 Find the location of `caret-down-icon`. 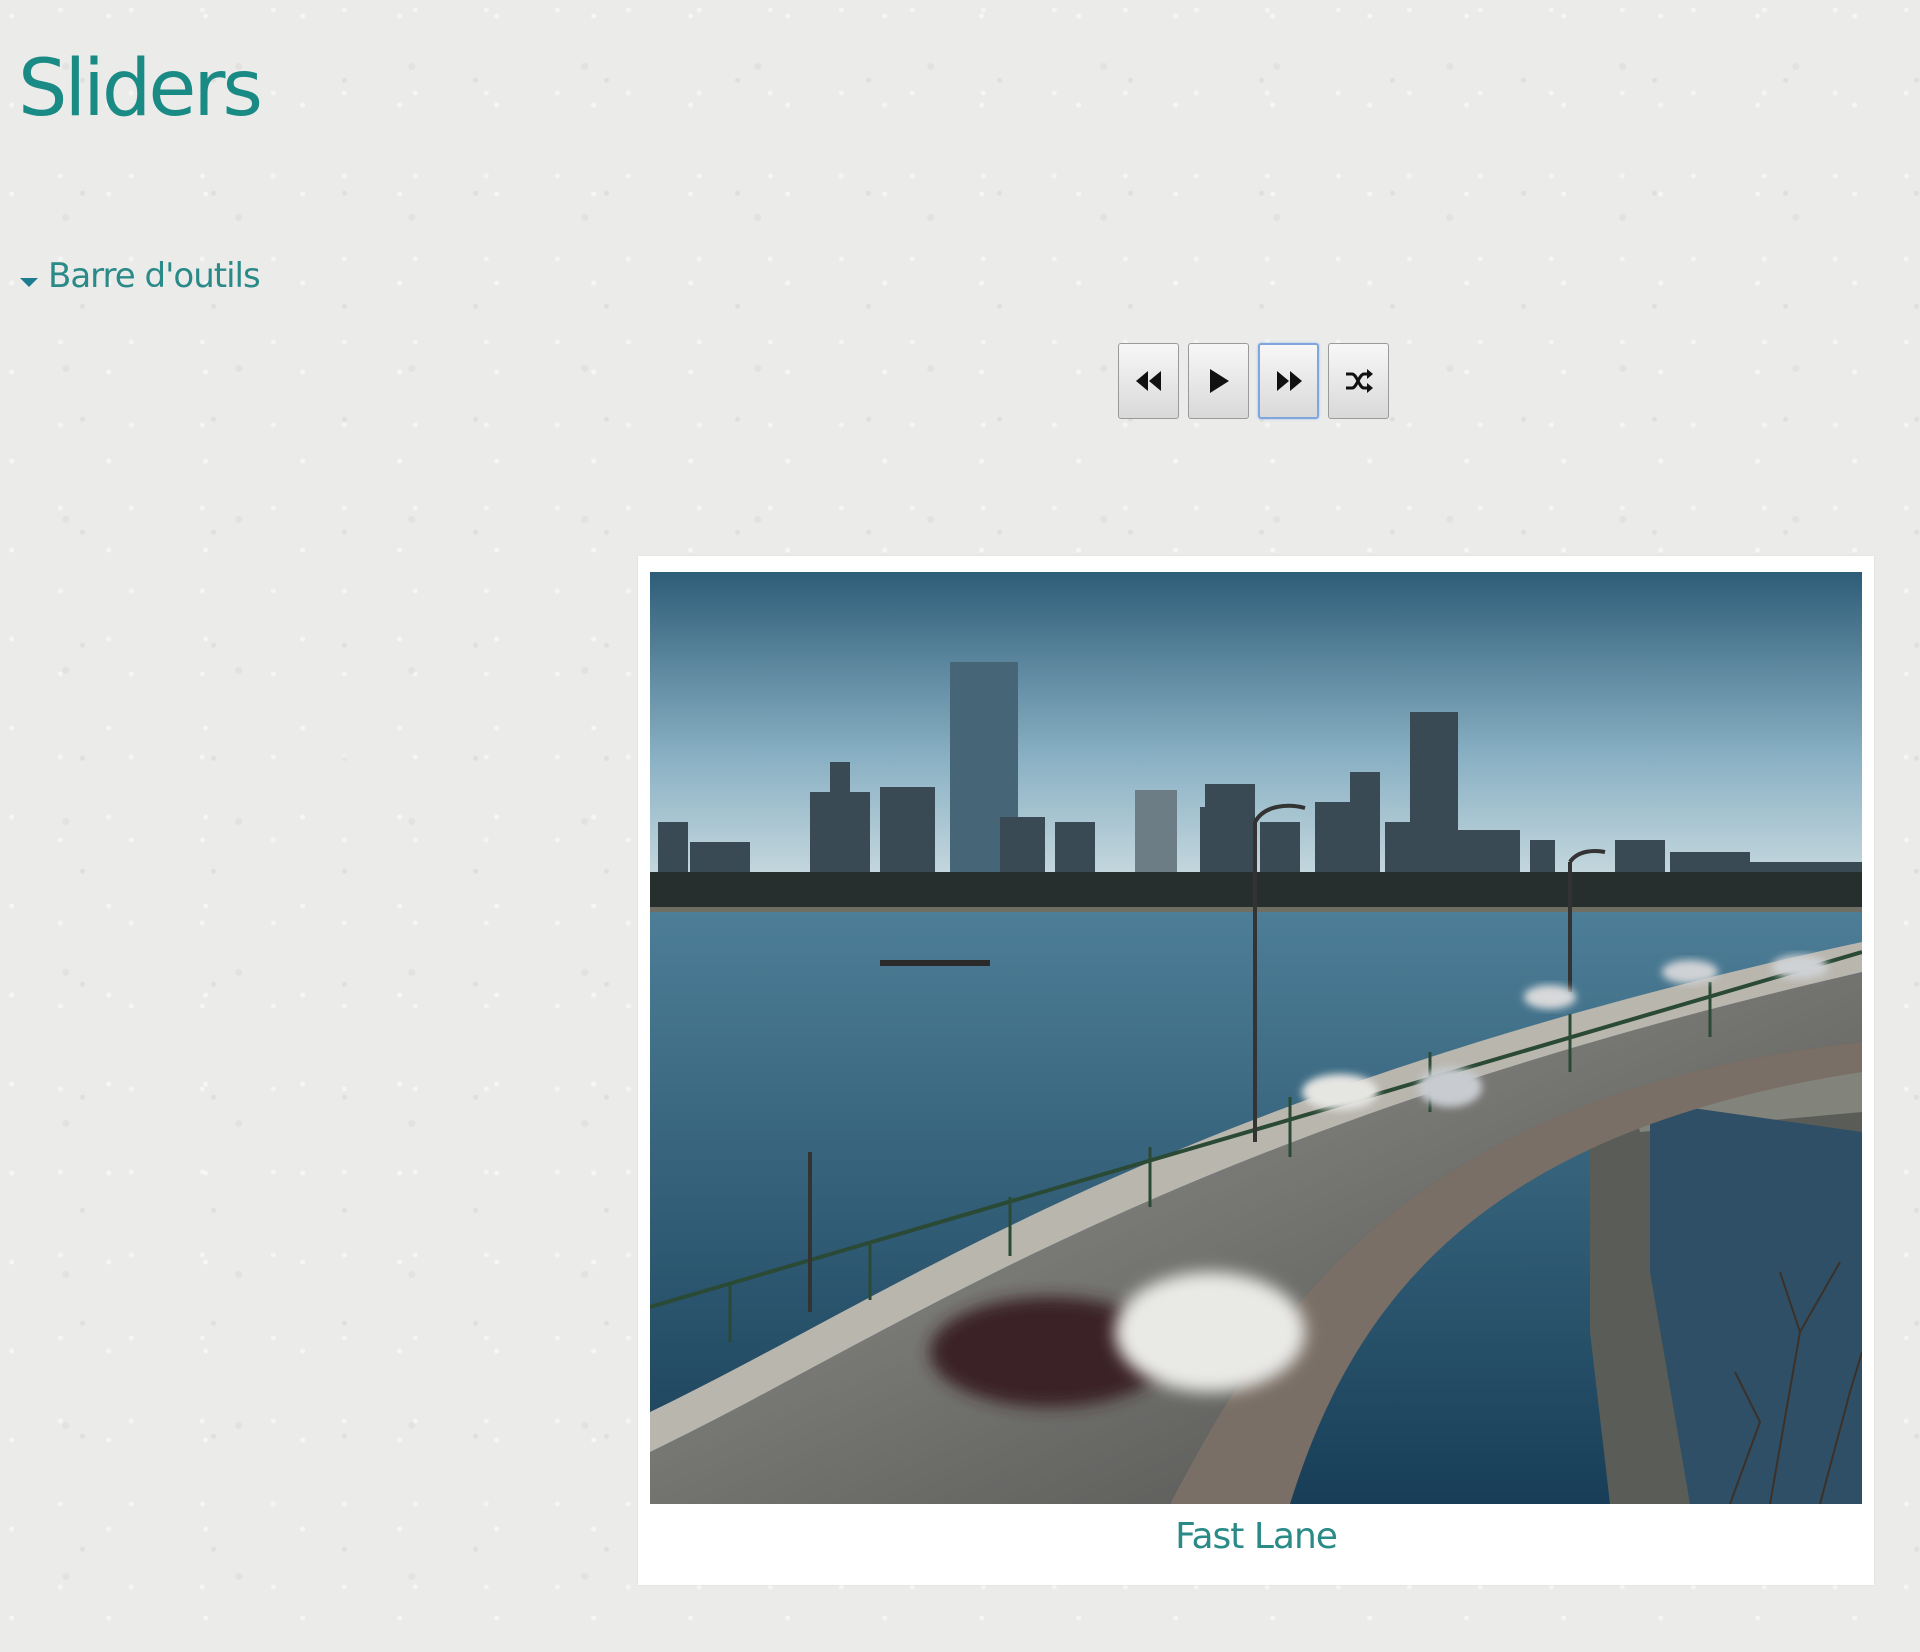

caret-down-icon is located at coordinates (29, 282).